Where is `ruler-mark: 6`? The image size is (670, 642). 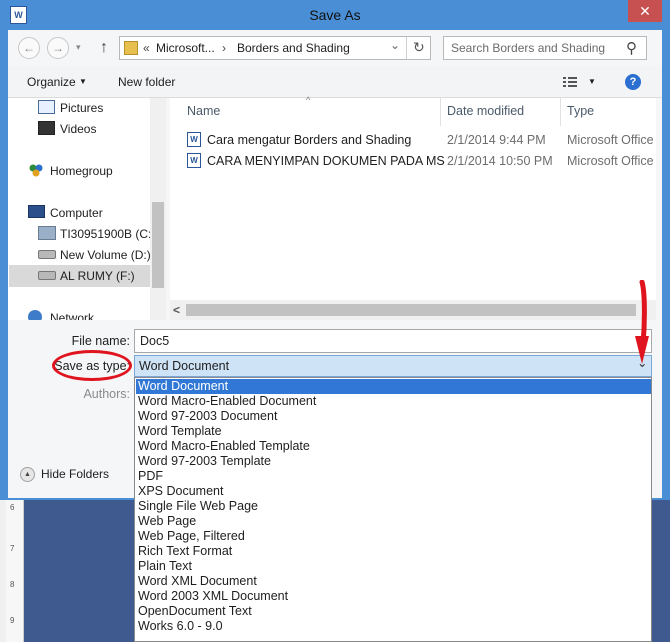
ruler-mark: 6 is located at coordinates (12, 507).